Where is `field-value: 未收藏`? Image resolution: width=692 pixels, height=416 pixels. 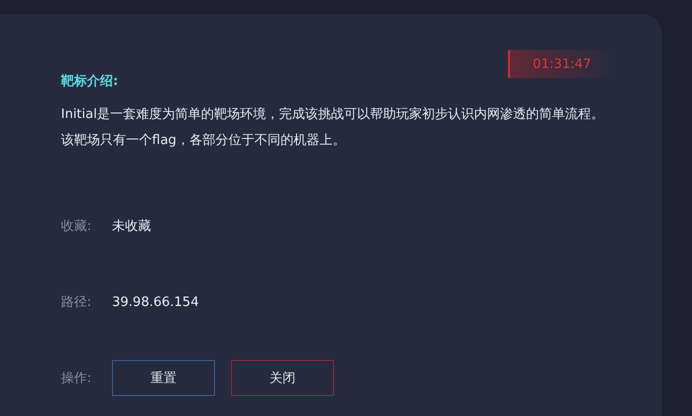 field-value: 未收藏 is located at coordinates (131, 226).